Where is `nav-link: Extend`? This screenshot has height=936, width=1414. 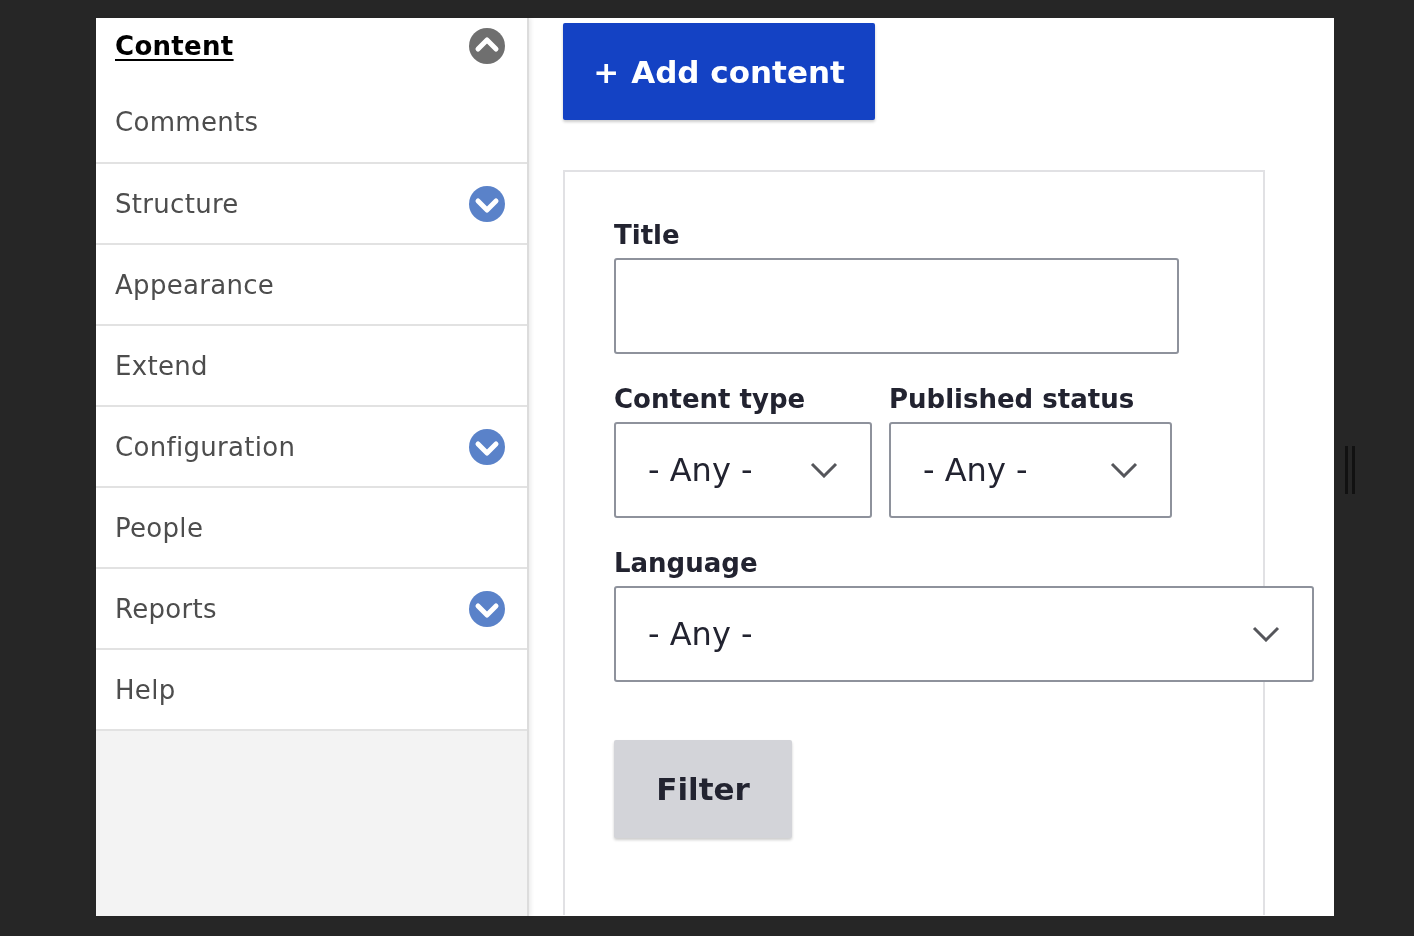 nav-link: Extend is located at coordinates (161, 365).